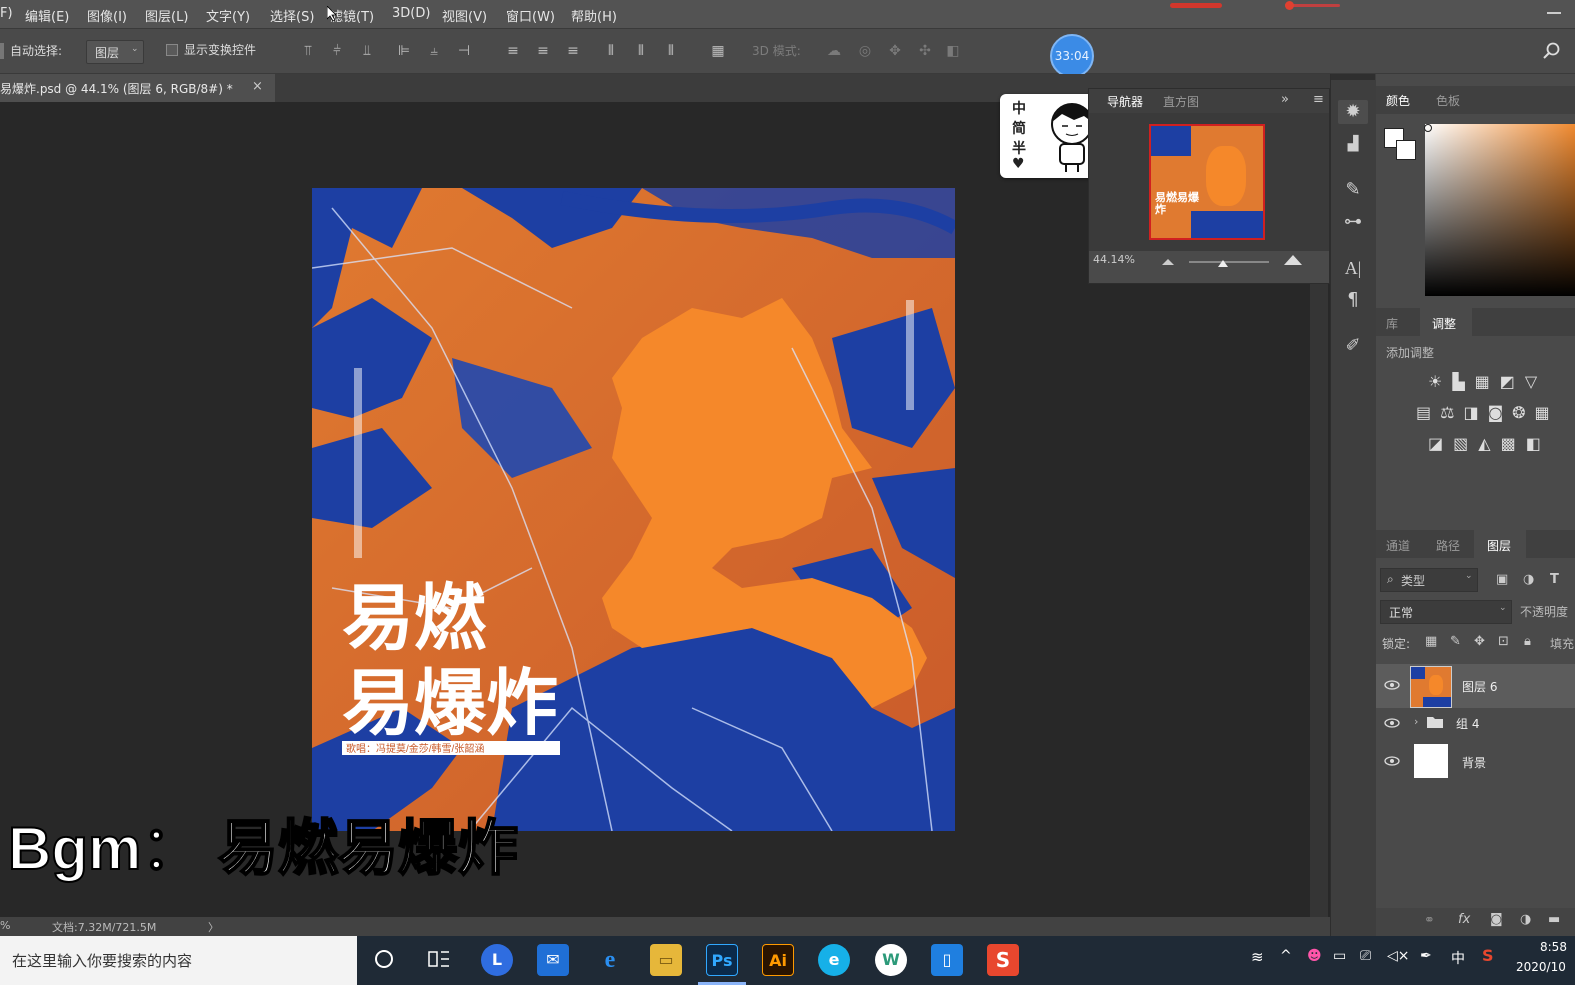 Image resolution: width=1575 pixels, height=985 pixels. Describe the element at coordinates (1552, 51) in the screenshot. I see `search-icon` at that location.